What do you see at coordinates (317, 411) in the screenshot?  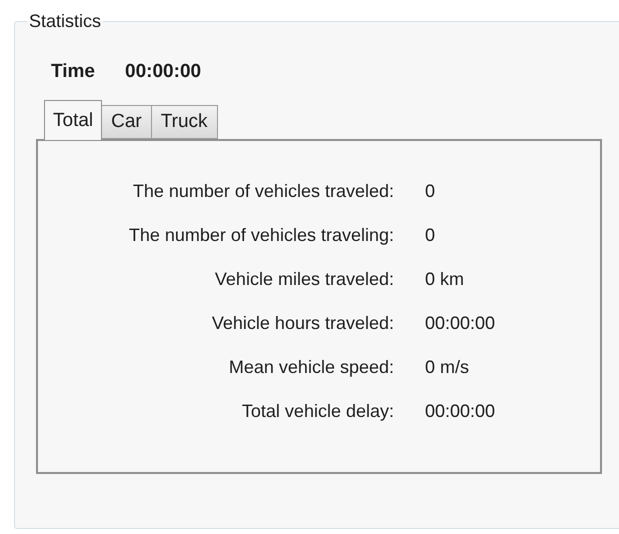 I see `stat-label: Total vehicle delay:` at bounding box center [317, 411].